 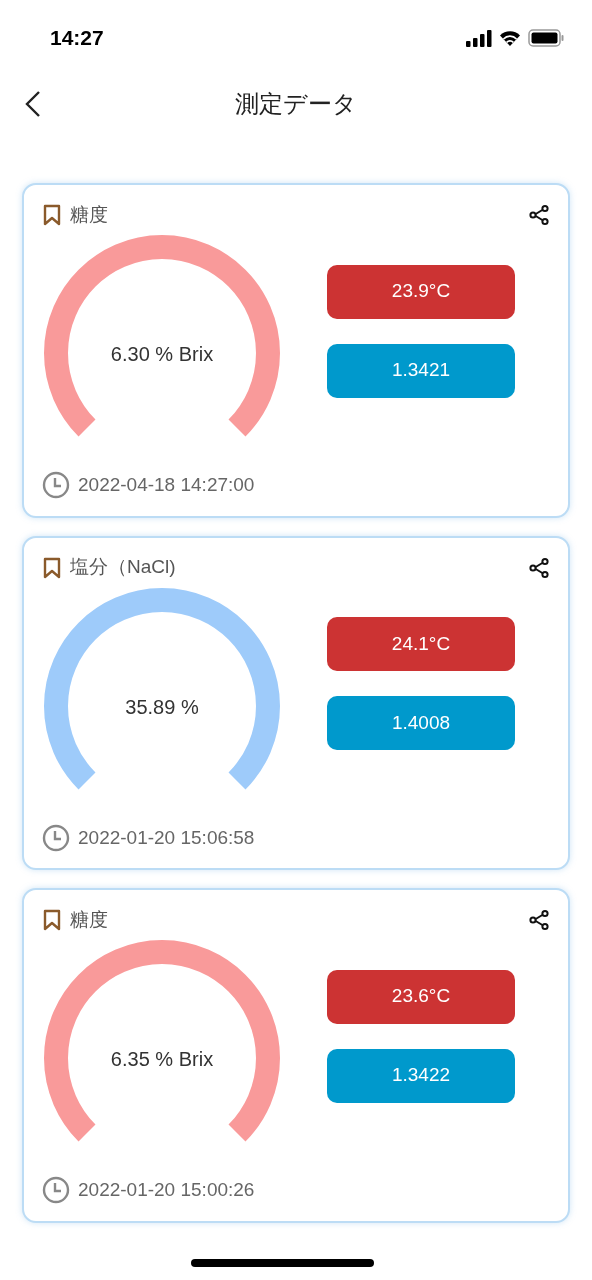 I want to click on timestamp: 2022-01-20 15:00:26, so click(x=166, y=1190).